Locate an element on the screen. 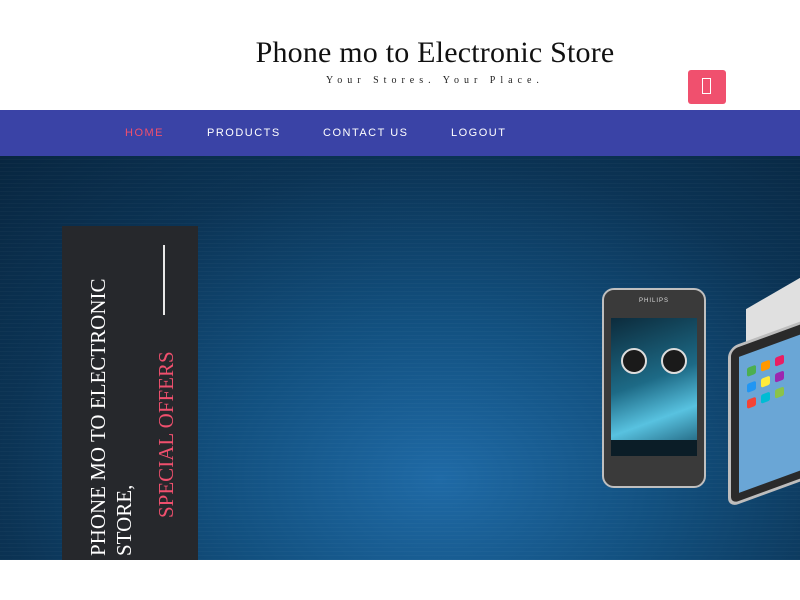  banner-title-line1: PHONE MO TO ELECTRONIC is located at coordinates (98, 417).